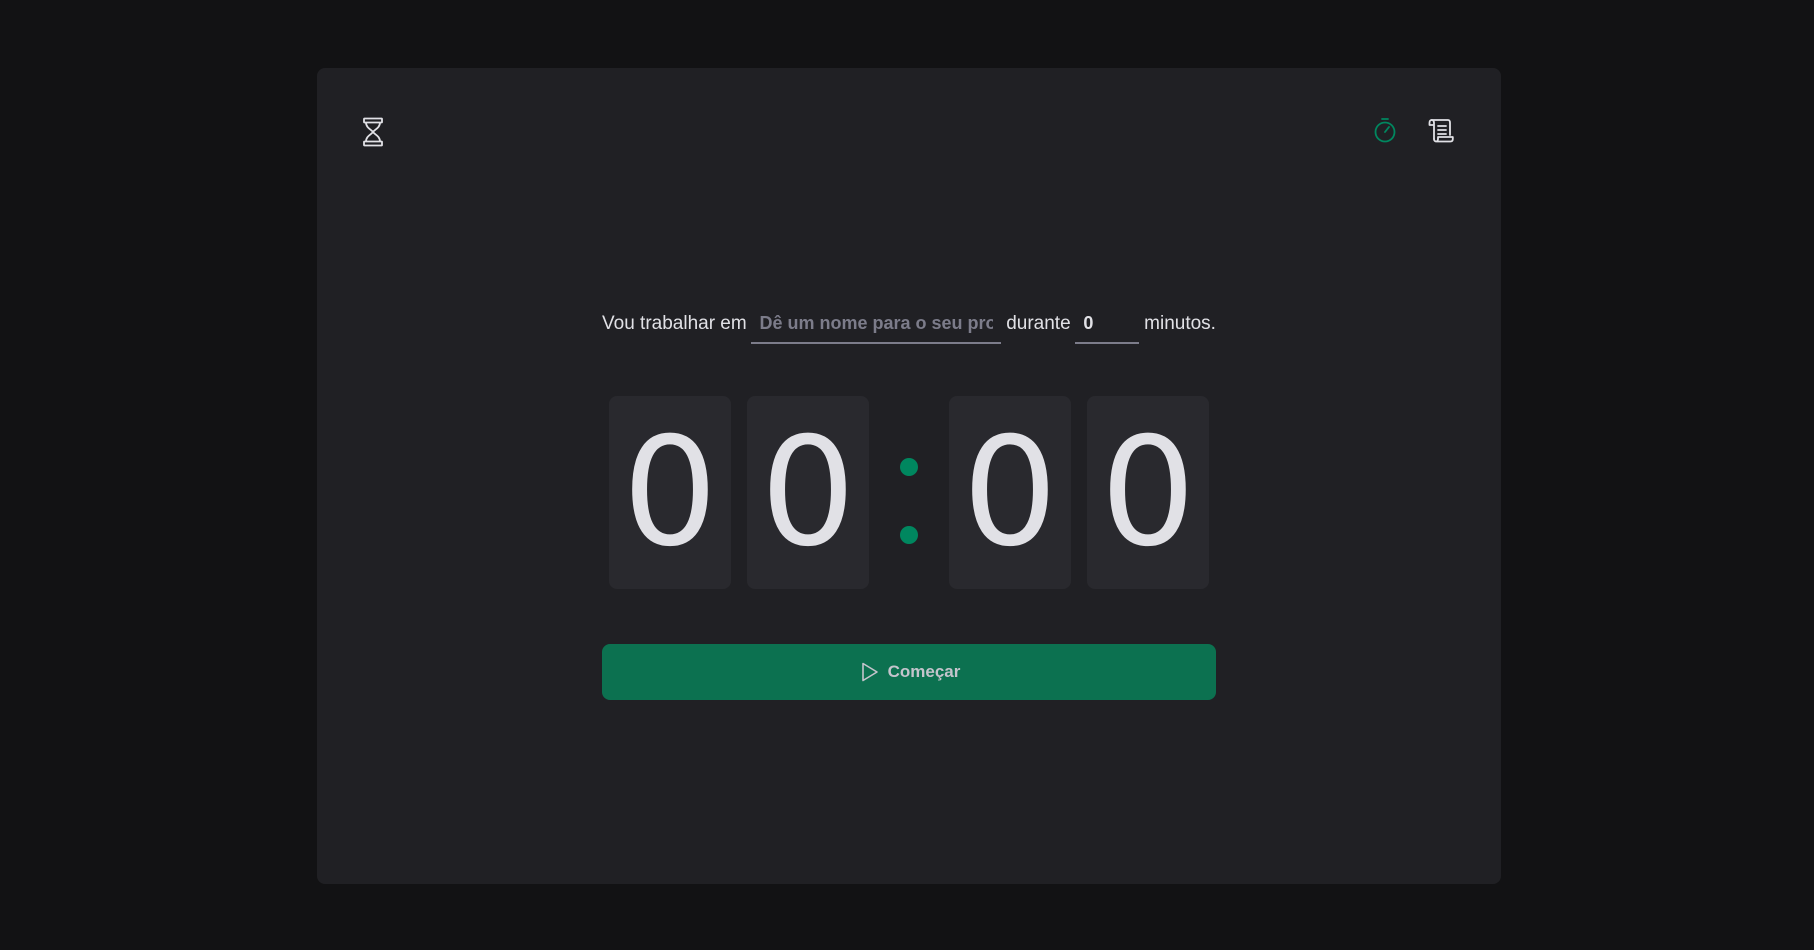  Describe the element at coordinates (1010, 492) in the screenshot. I see `seconds-tens-digit: 0` at that location.